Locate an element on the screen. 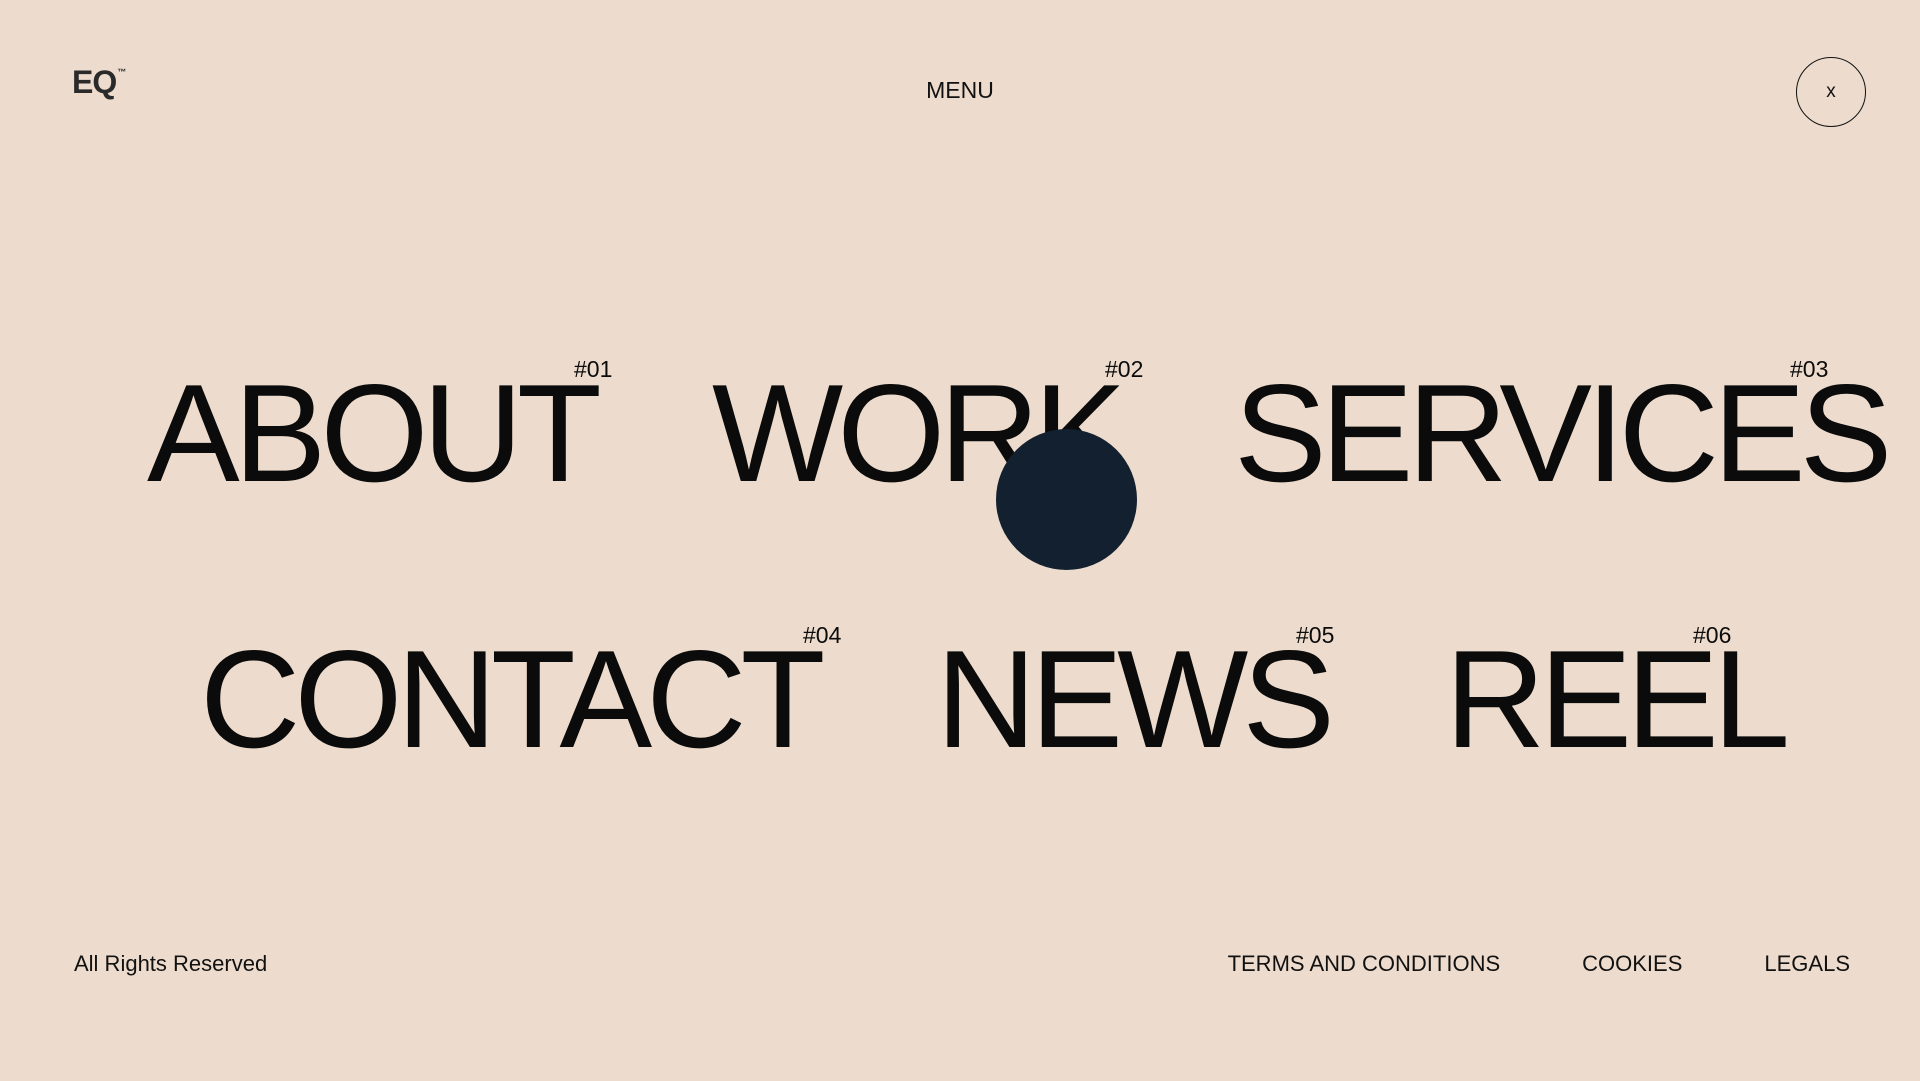 The image size is (1920, 1081). nav-item-label: NEWS is located at coordinates (1135, 699).